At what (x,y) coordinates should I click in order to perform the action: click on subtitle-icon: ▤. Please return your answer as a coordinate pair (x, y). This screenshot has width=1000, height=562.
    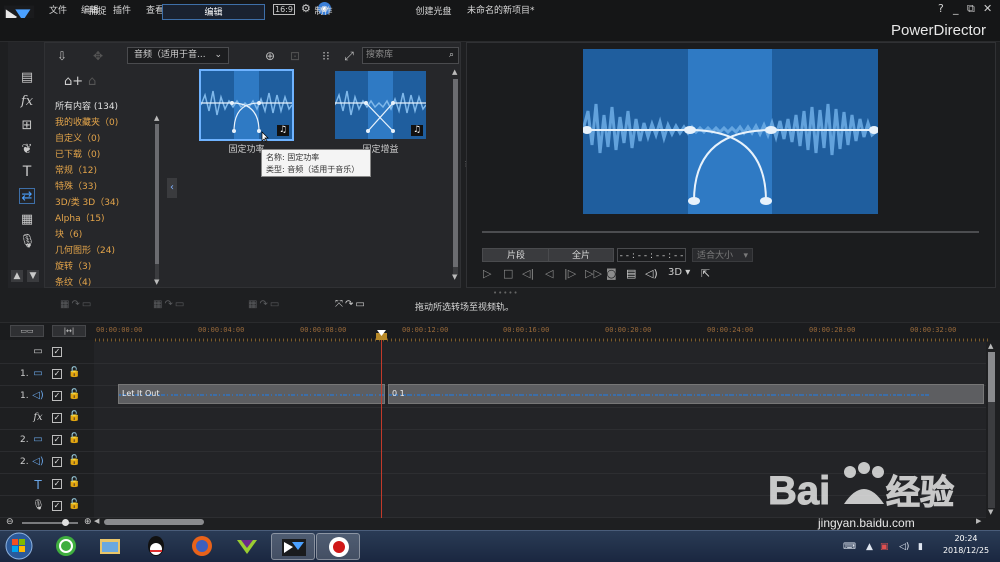
    Looking at the image, I should click on (631, 273).